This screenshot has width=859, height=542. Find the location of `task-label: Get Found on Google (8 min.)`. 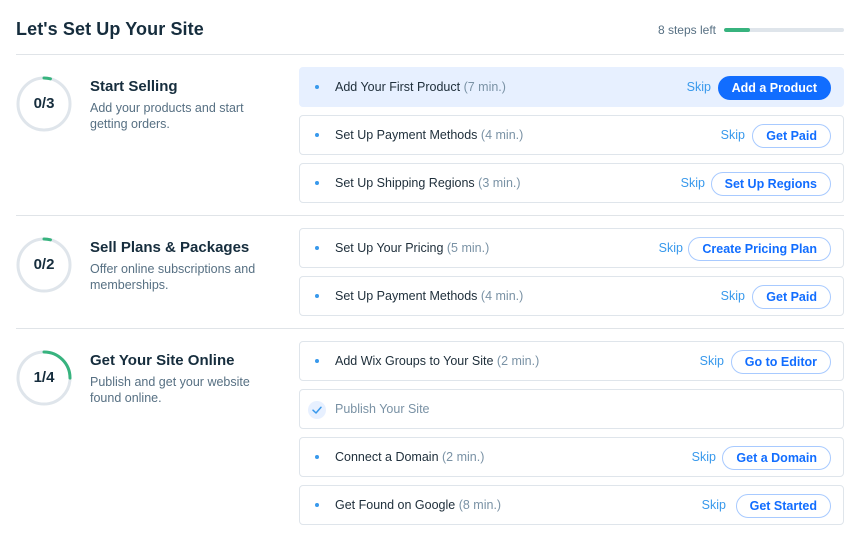

task-label: Get Found on Google (8 min.) is located at coordinates (418, 505).